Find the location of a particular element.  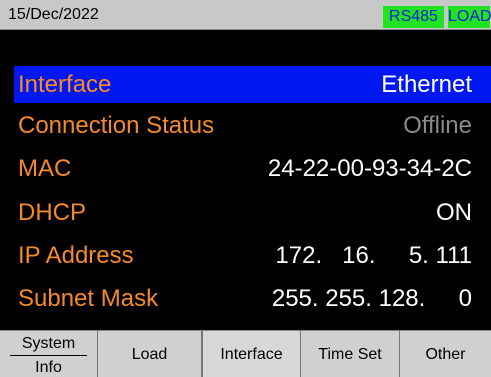

load-badge: LOAD is located at coordinates (469, 17).